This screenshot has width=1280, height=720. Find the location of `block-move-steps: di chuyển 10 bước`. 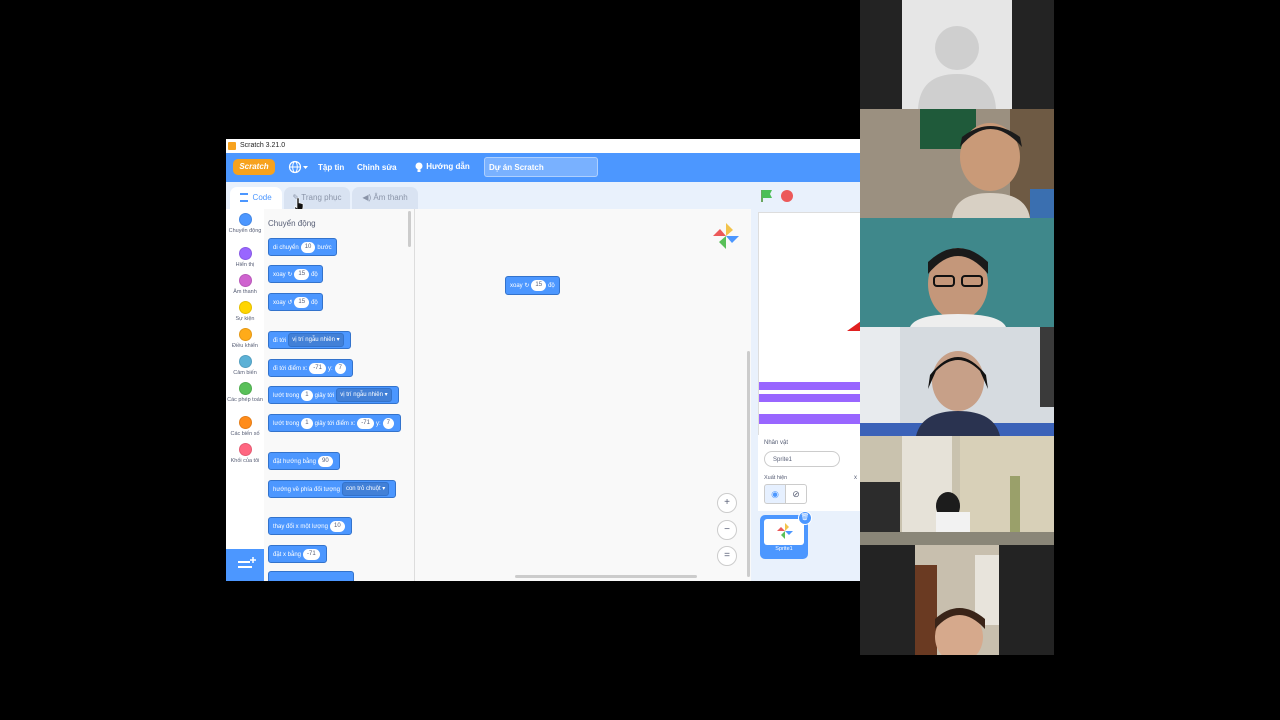

block-move-steps: di chuyển 10 bước is located at coordinates (302, 247).